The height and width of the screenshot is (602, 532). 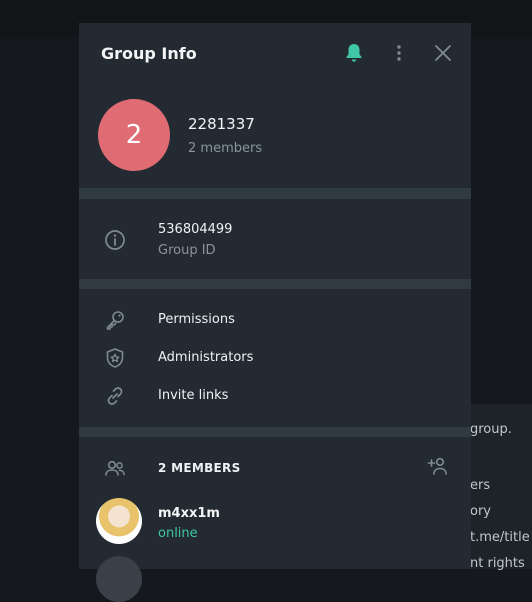 I want to click on more-vertical-icon, so click(x=399, y=53).